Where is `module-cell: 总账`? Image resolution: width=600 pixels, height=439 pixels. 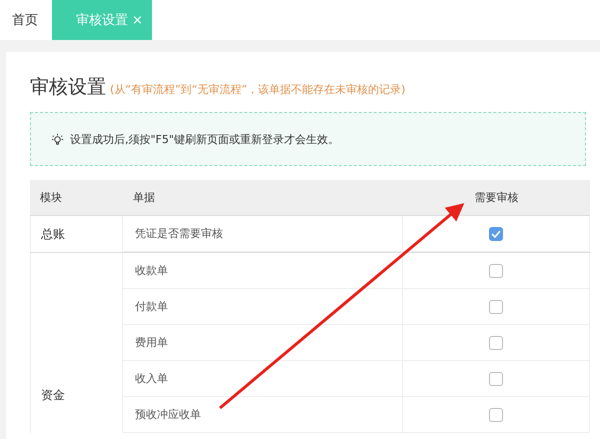
module-cell: 总账 is located at coordinates (53, 234).